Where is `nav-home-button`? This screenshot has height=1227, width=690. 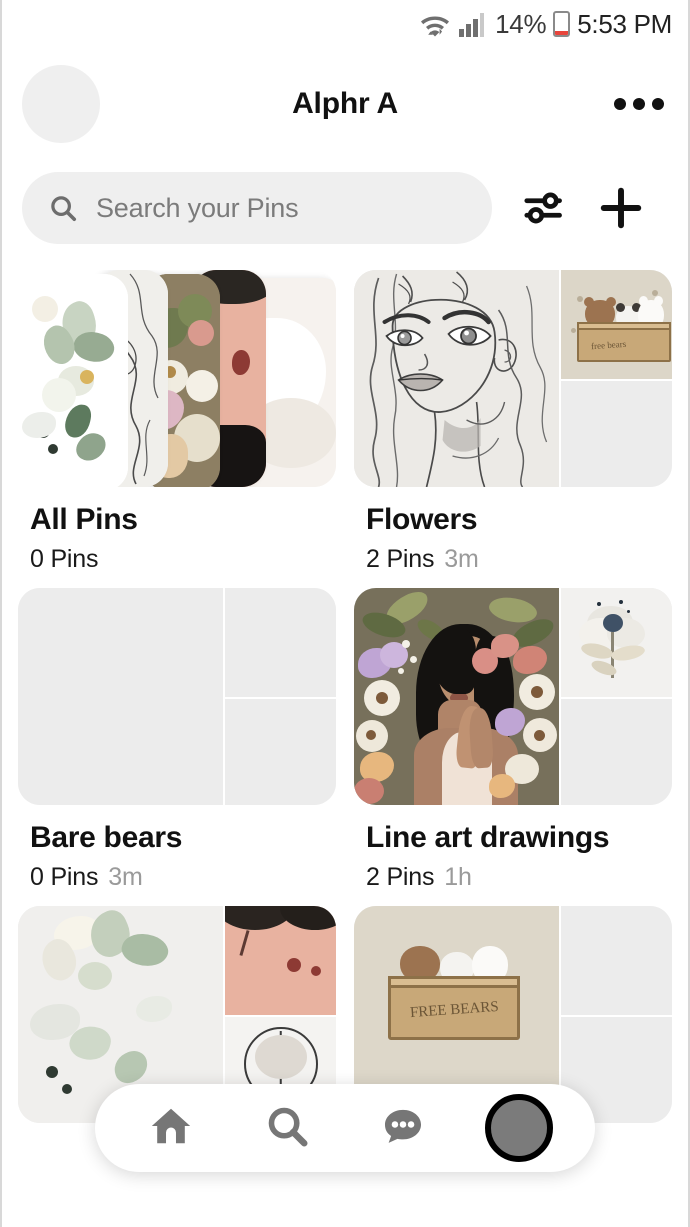
nav-home-button is located at coordinates (171, 1128).